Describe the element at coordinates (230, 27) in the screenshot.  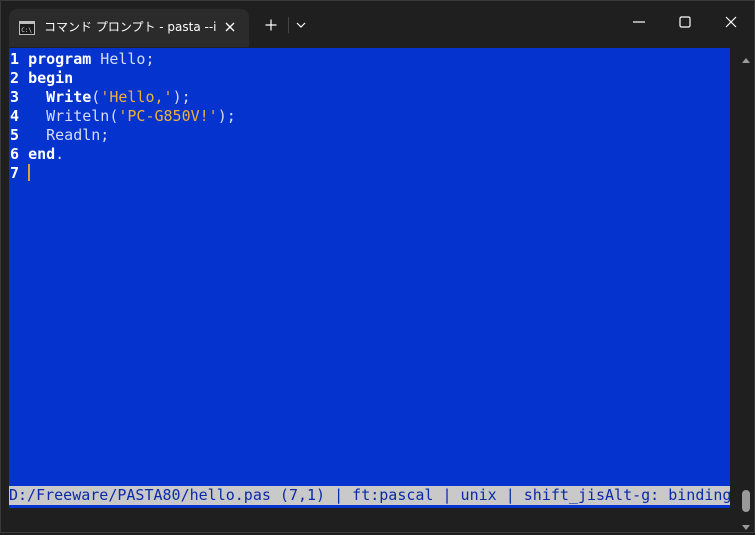
I see `tab-close-icon` at that location.